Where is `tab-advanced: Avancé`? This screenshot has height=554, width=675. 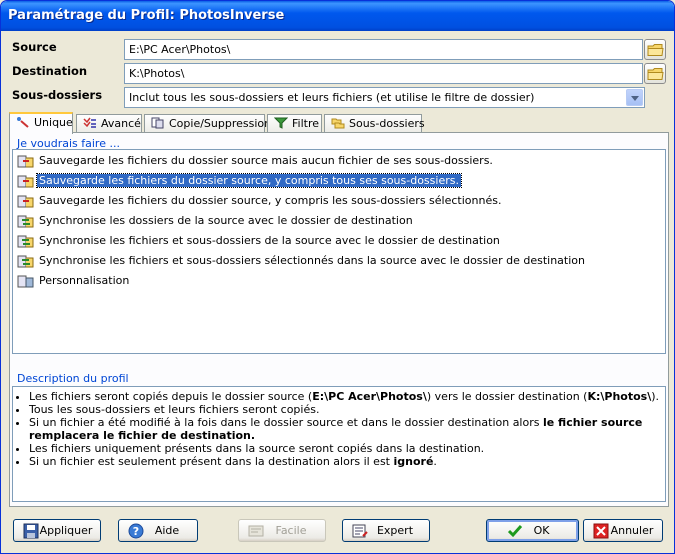 tab-advanced: Avancé is located at coordinates (109, 123).